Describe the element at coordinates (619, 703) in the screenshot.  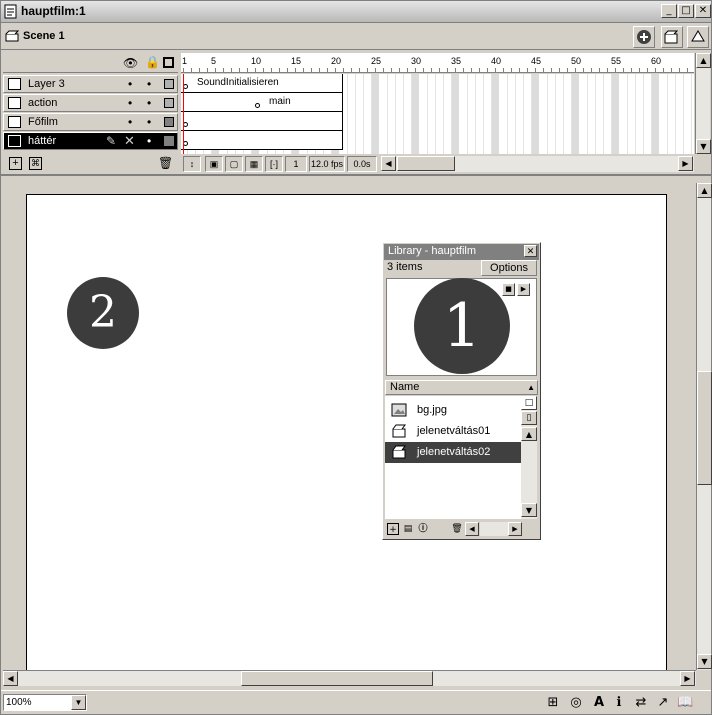
I see `info-icon: ℹ` at that location.